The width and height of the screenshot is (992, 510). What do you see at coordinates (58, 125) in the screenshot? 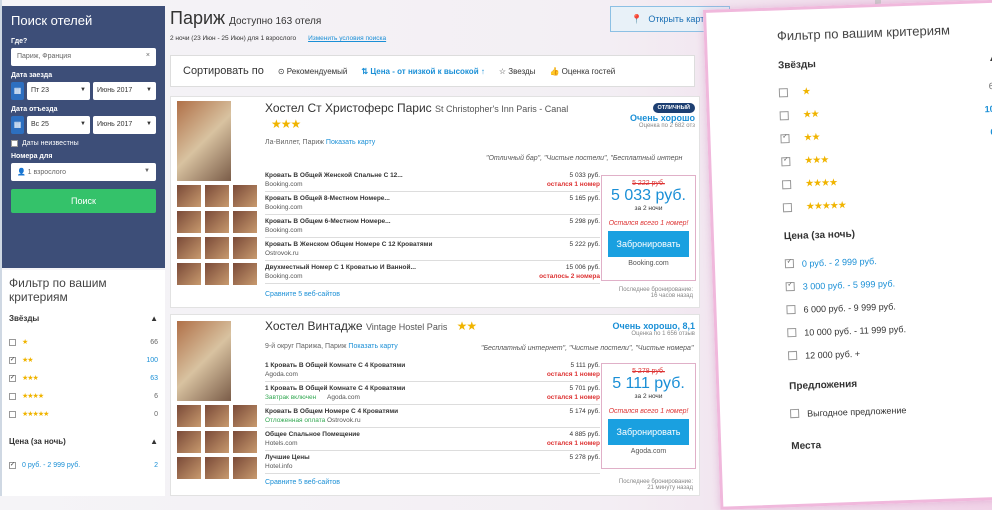
I see `checkout-day-select: Вс 25 ▼` at bounding box center [58, 125].